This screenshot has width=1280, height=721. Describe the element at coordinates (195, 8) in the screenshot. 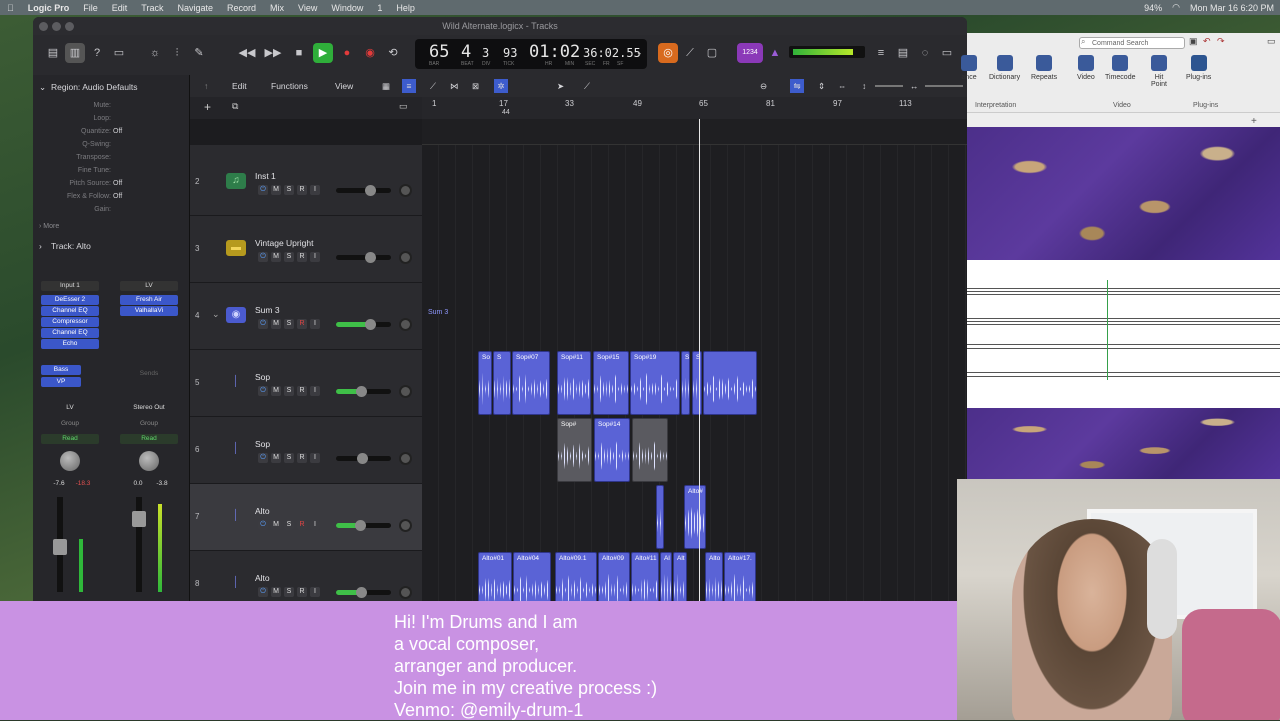

I see `menu-navigate: Navigate` at that location.